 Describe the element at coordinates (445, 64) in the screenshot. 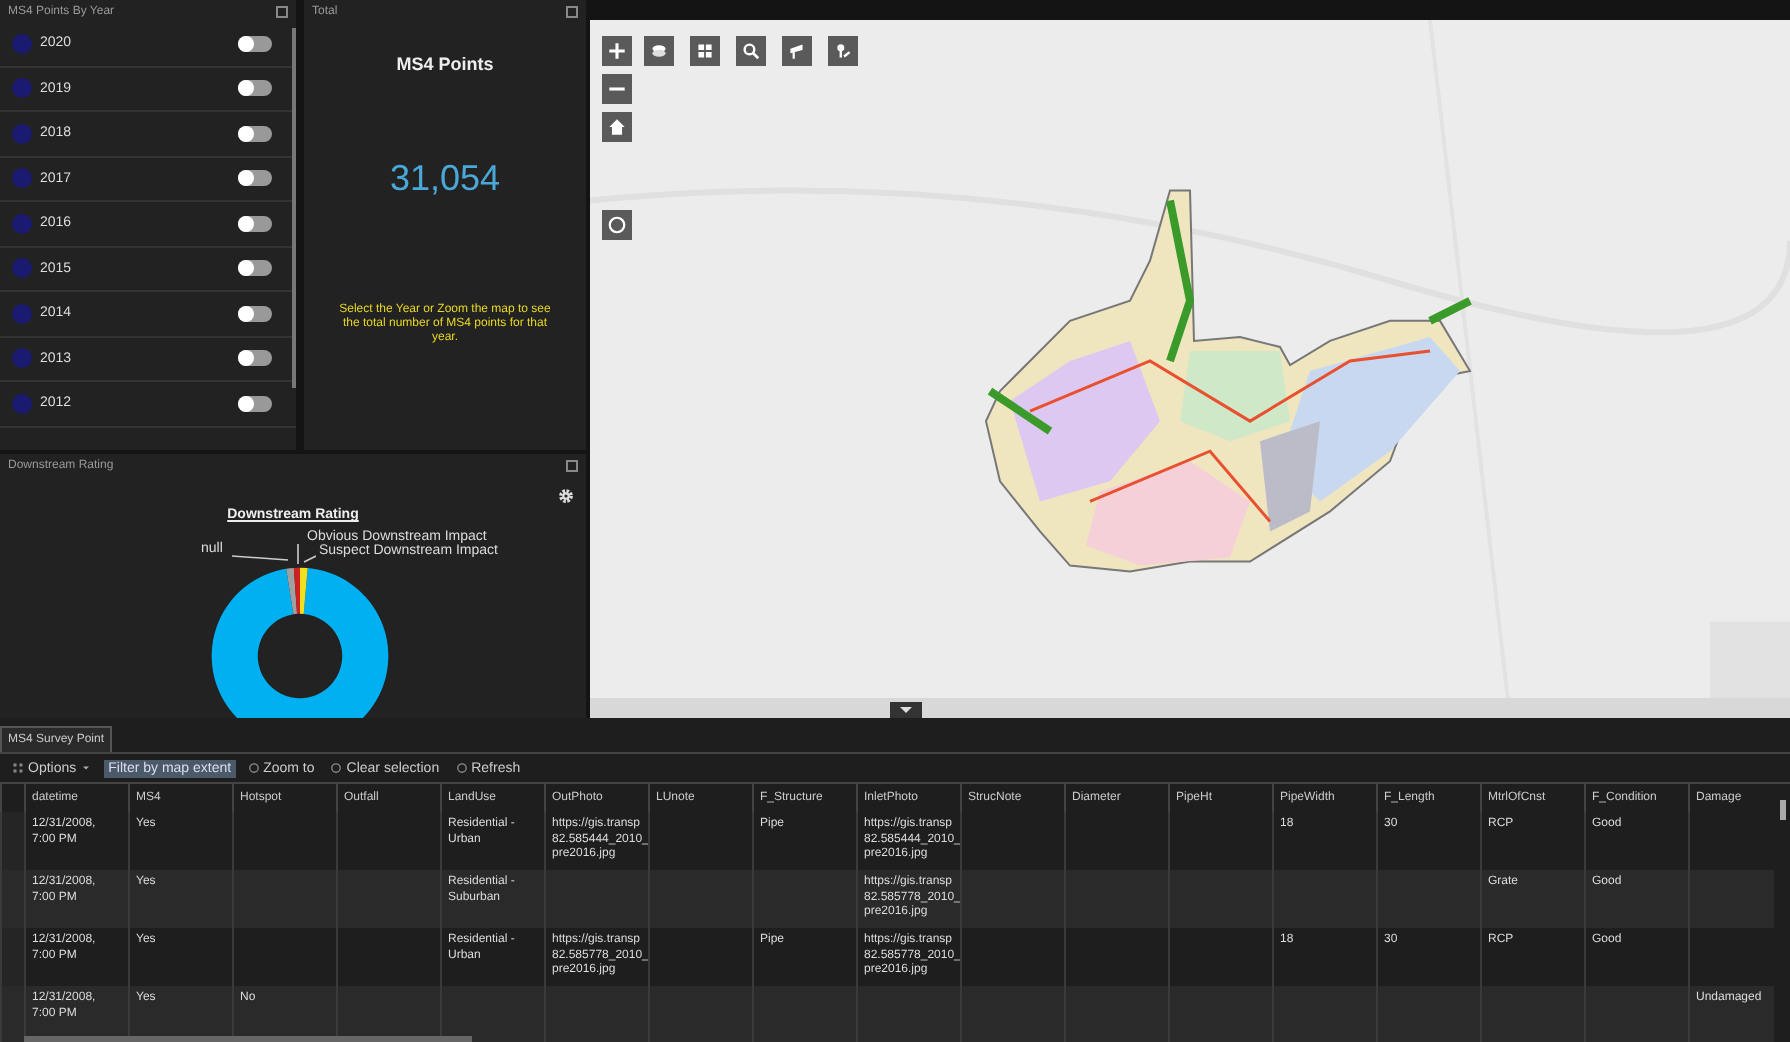

I see `indicator-title: MS4 Points` at that location.